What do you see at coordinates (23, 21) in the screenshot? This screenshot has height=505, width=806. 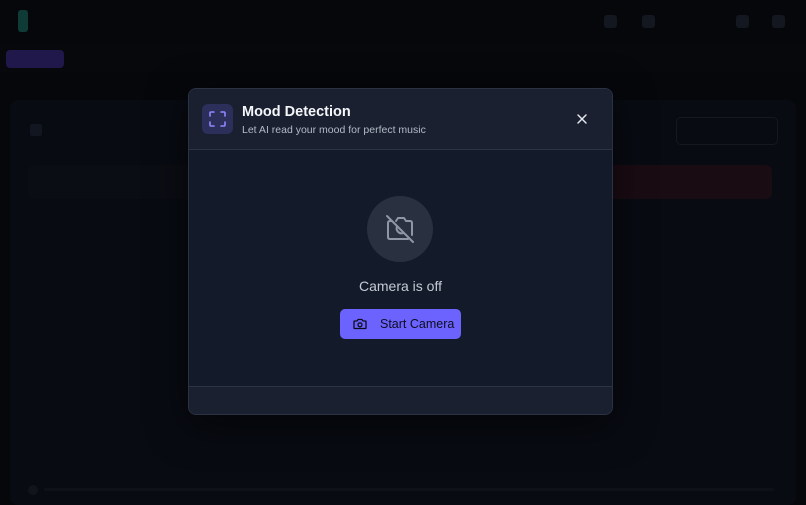 I see `app-logo-icon` at bounding box center [23, 21].